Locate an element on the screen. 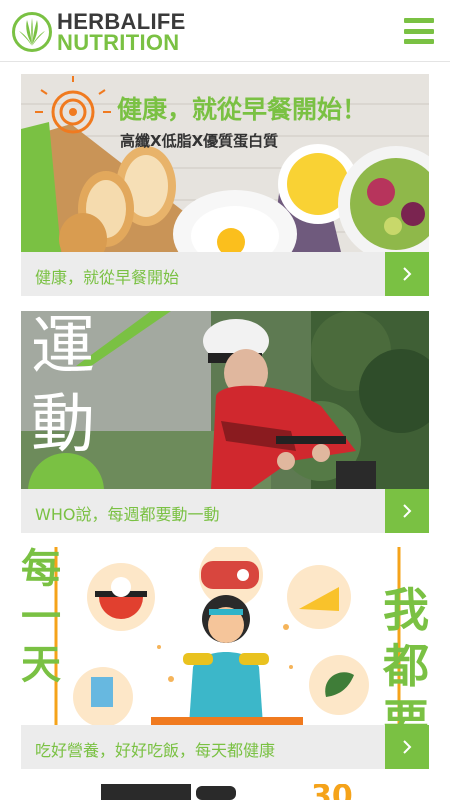 This screenshot has height=800, width=450. brand-logo: HERBALIFE NUTRITION is located at coordinates (99, 32).